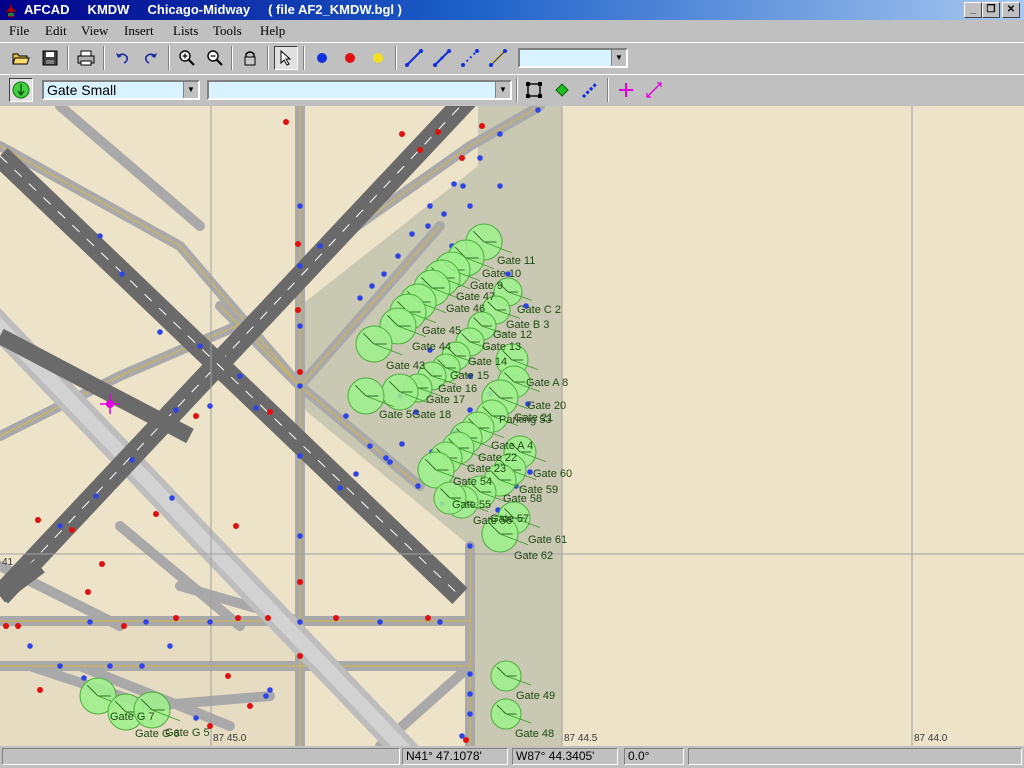 Image resolution: width=1024 pixels, height=768 pixels. Describe the element at coordinates (991, 10) in the screenshot. I see `restore-button: ❐` at that location.